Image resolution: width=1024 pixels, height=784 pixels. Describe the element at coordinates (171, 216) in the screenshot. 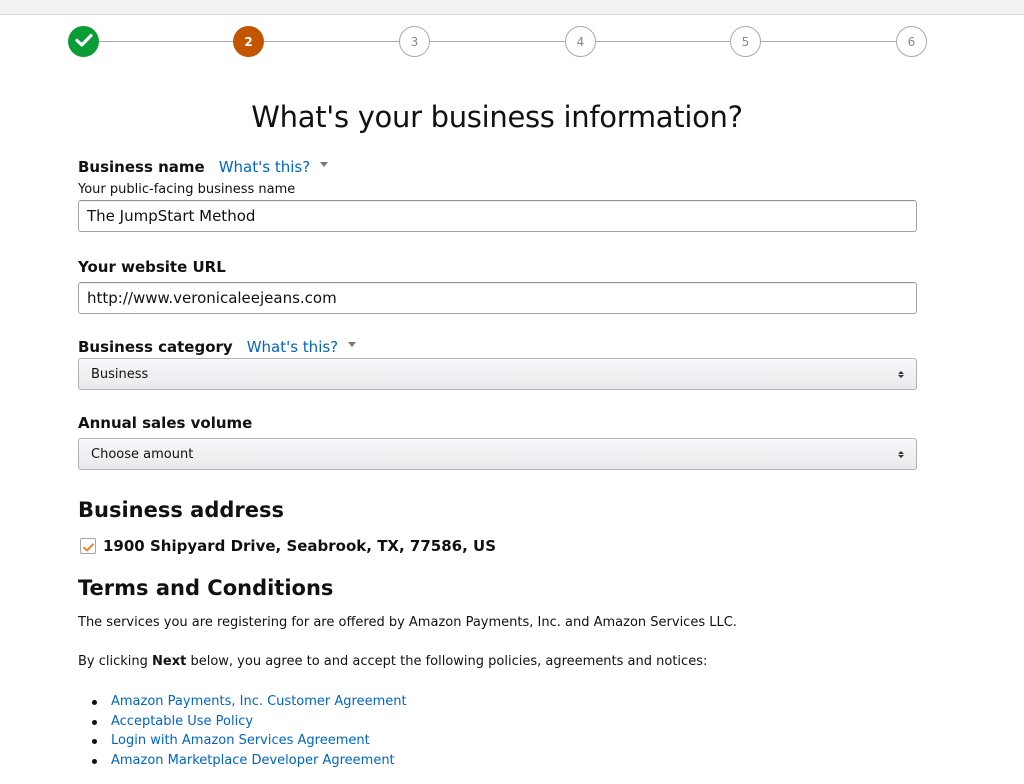

I see `business-name-value: The JumpStart Method` at that location.